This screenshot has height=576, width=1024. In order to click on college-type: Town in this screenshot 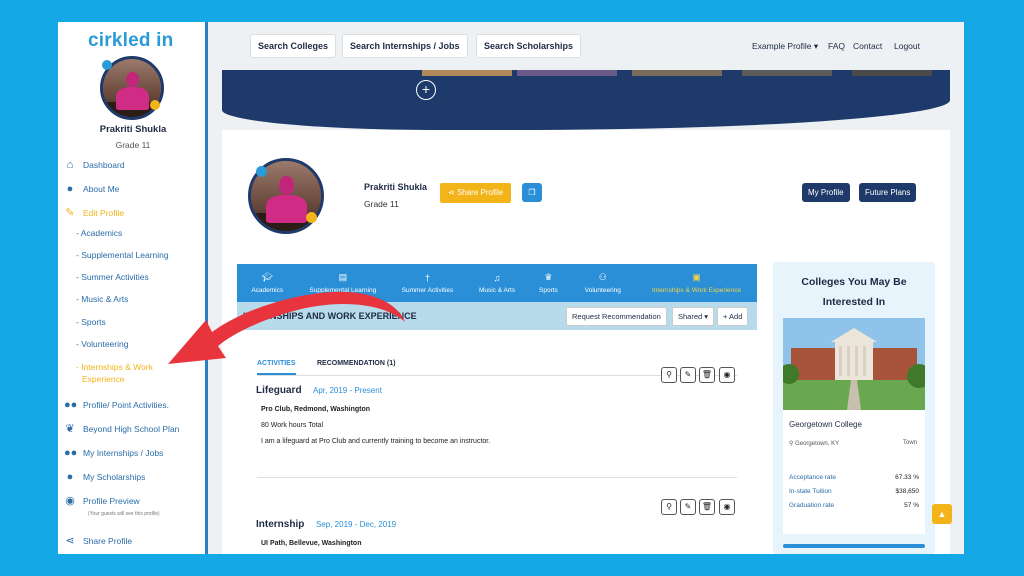, I will do `click(909, 443)`.